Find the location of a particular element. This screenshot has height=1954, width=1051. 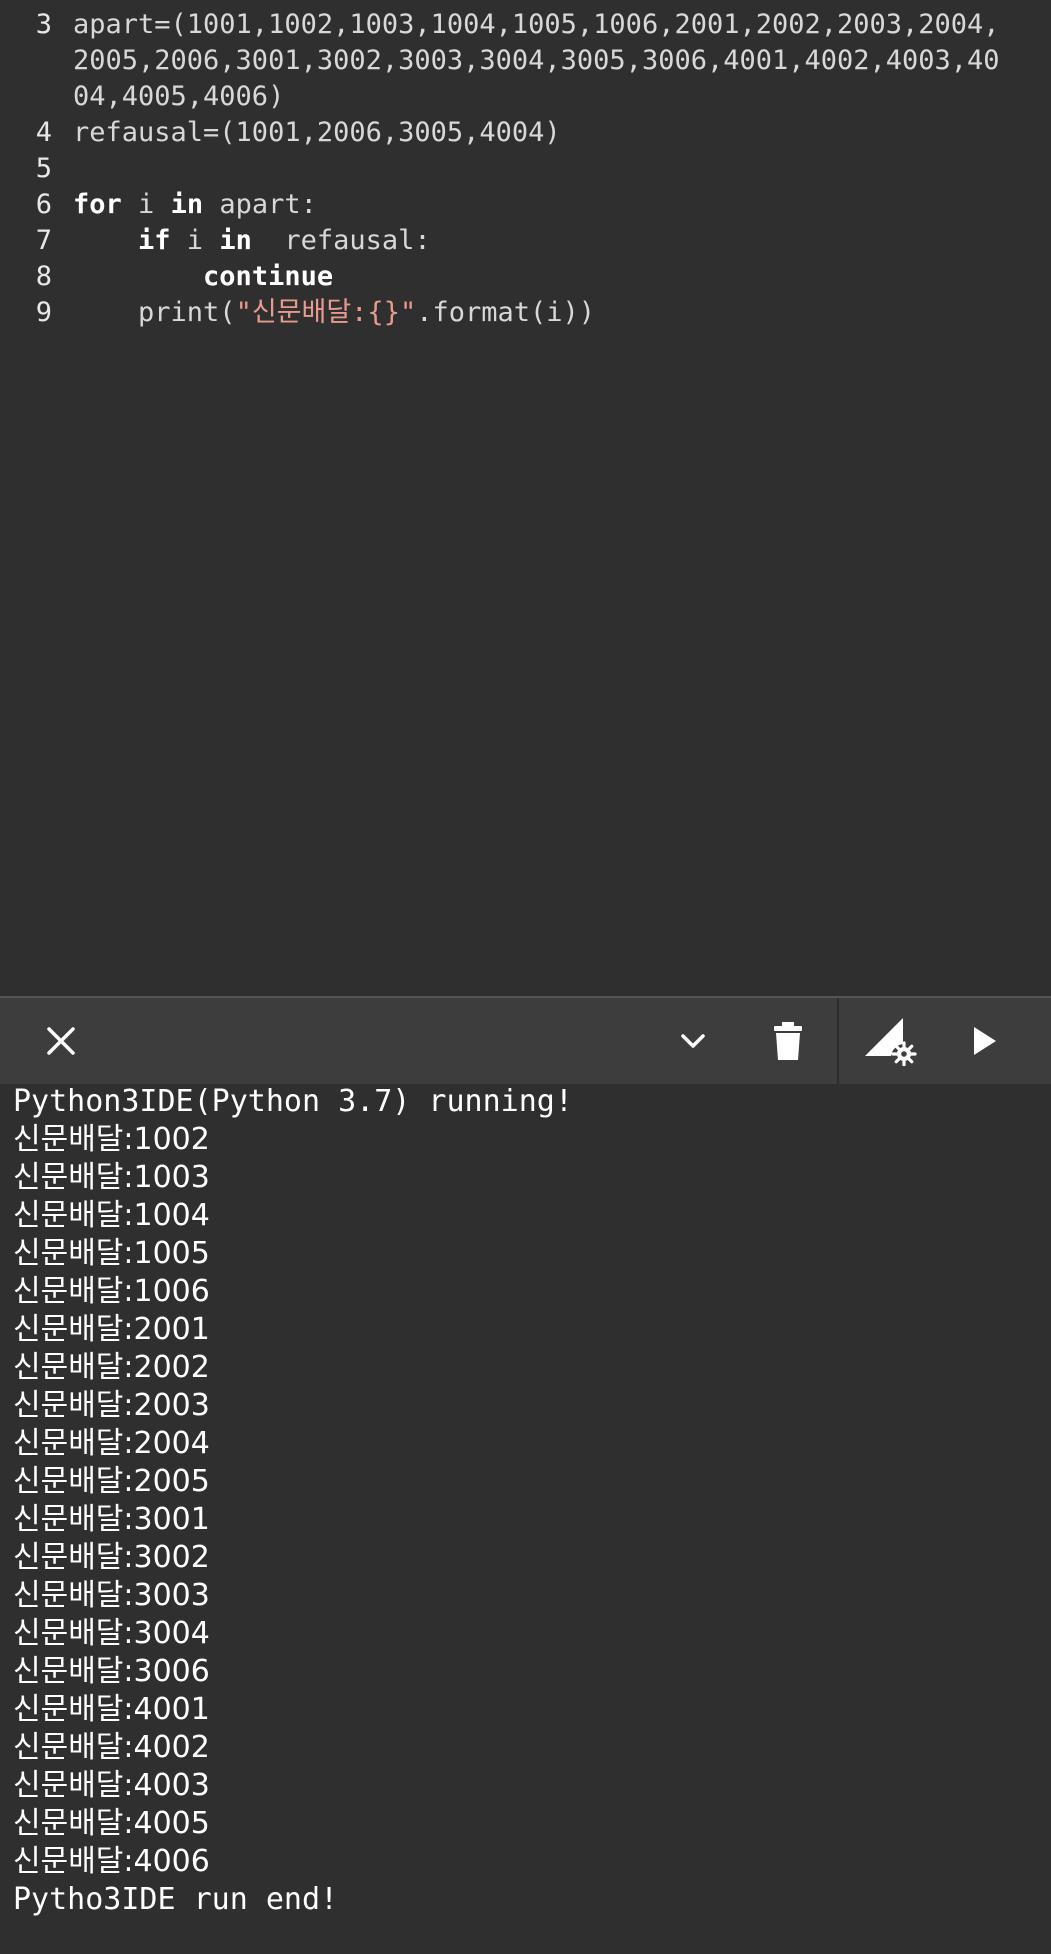

console-output-line: 신문배달:3003 is located at coordinates (111, 1595).